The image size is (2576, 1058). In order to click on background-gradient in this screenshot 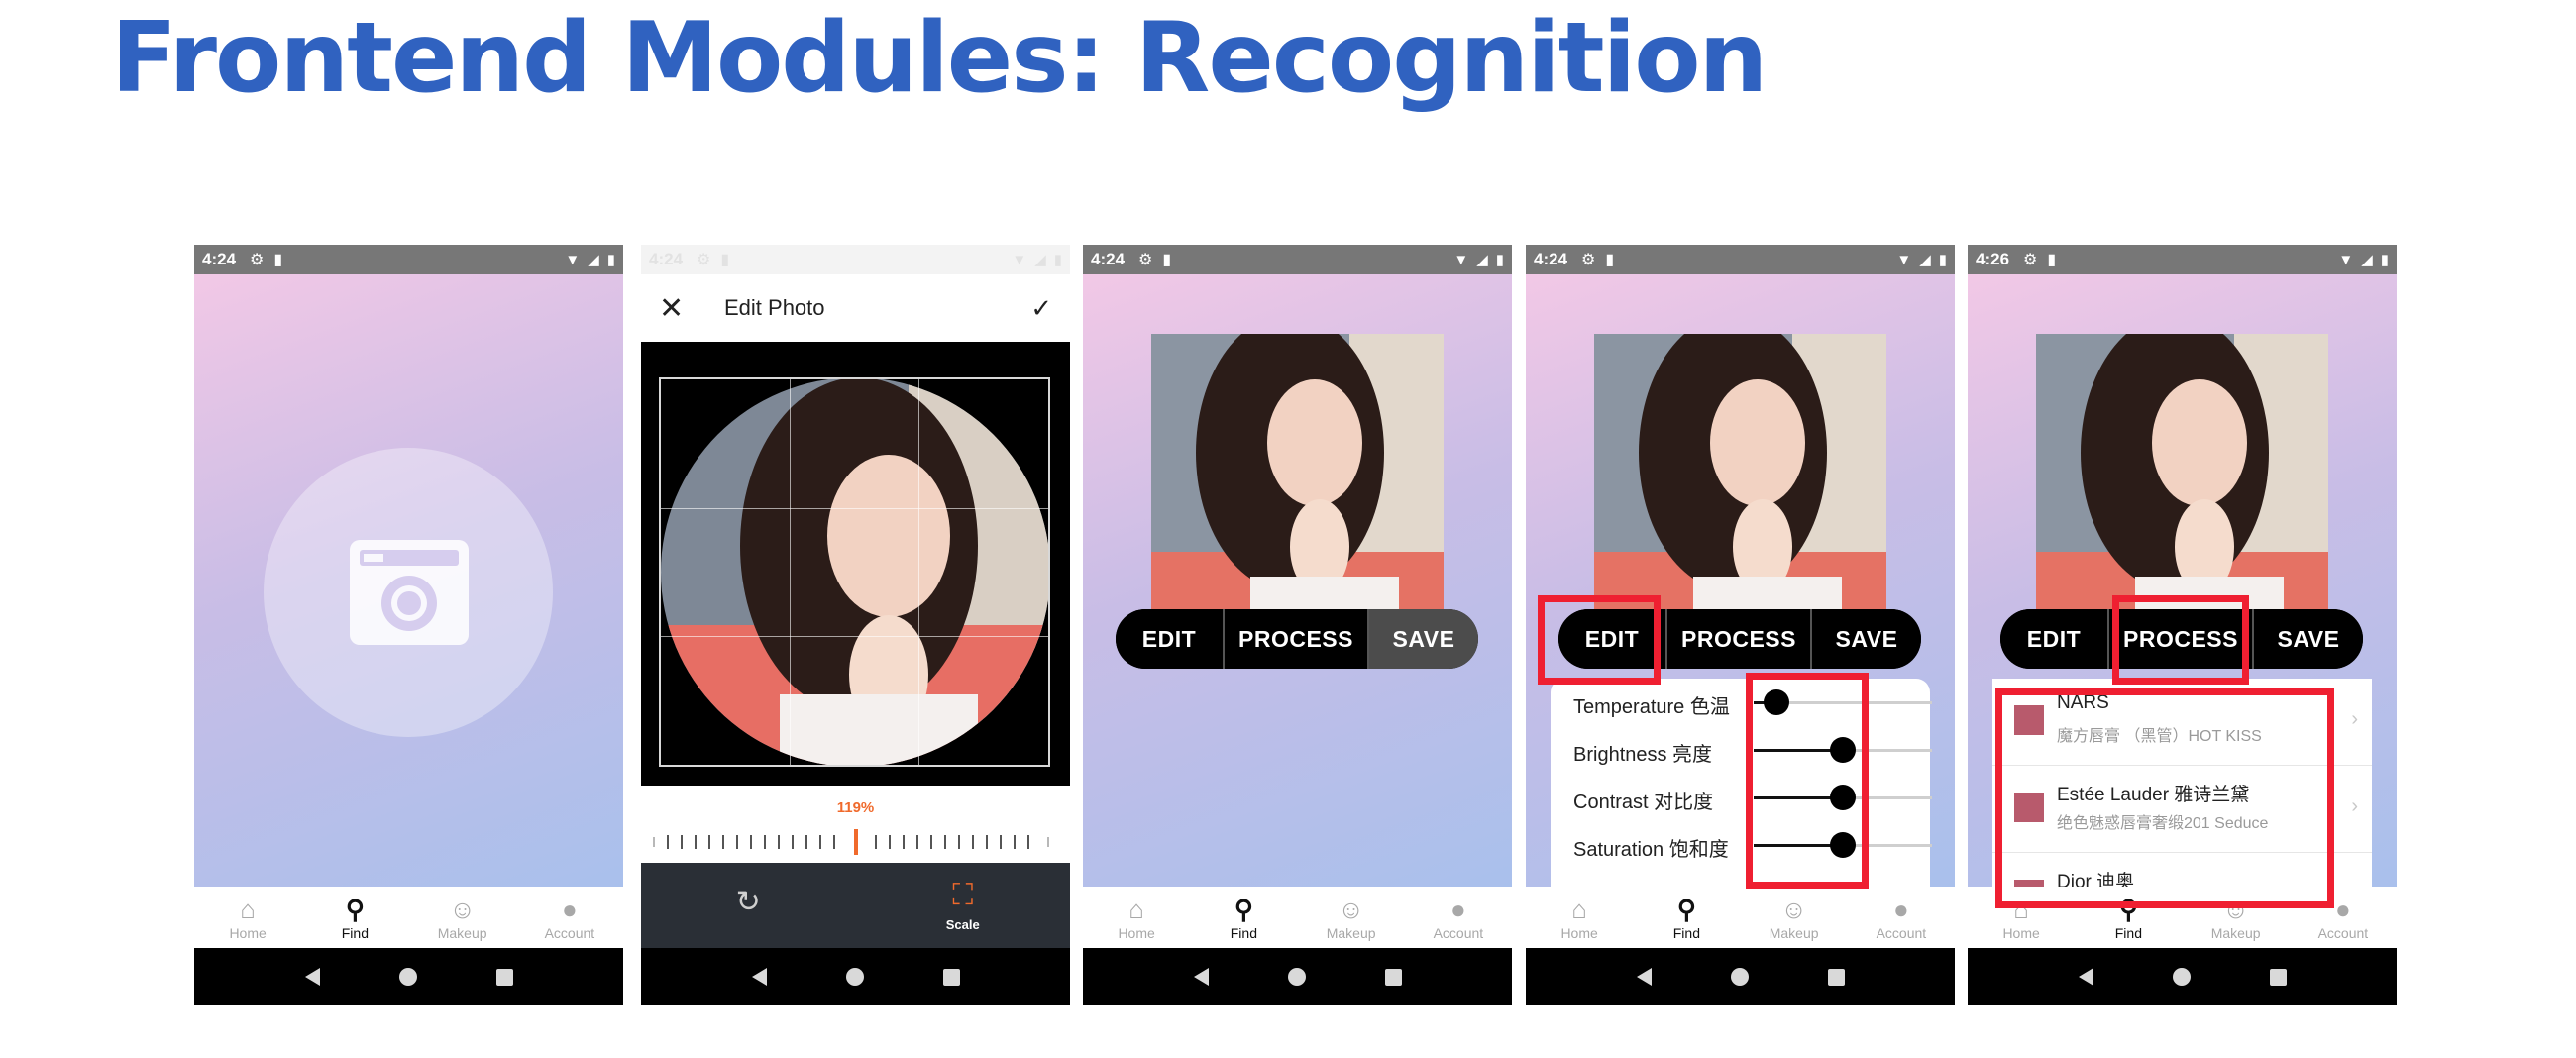, I will do `click(408, 581)`.